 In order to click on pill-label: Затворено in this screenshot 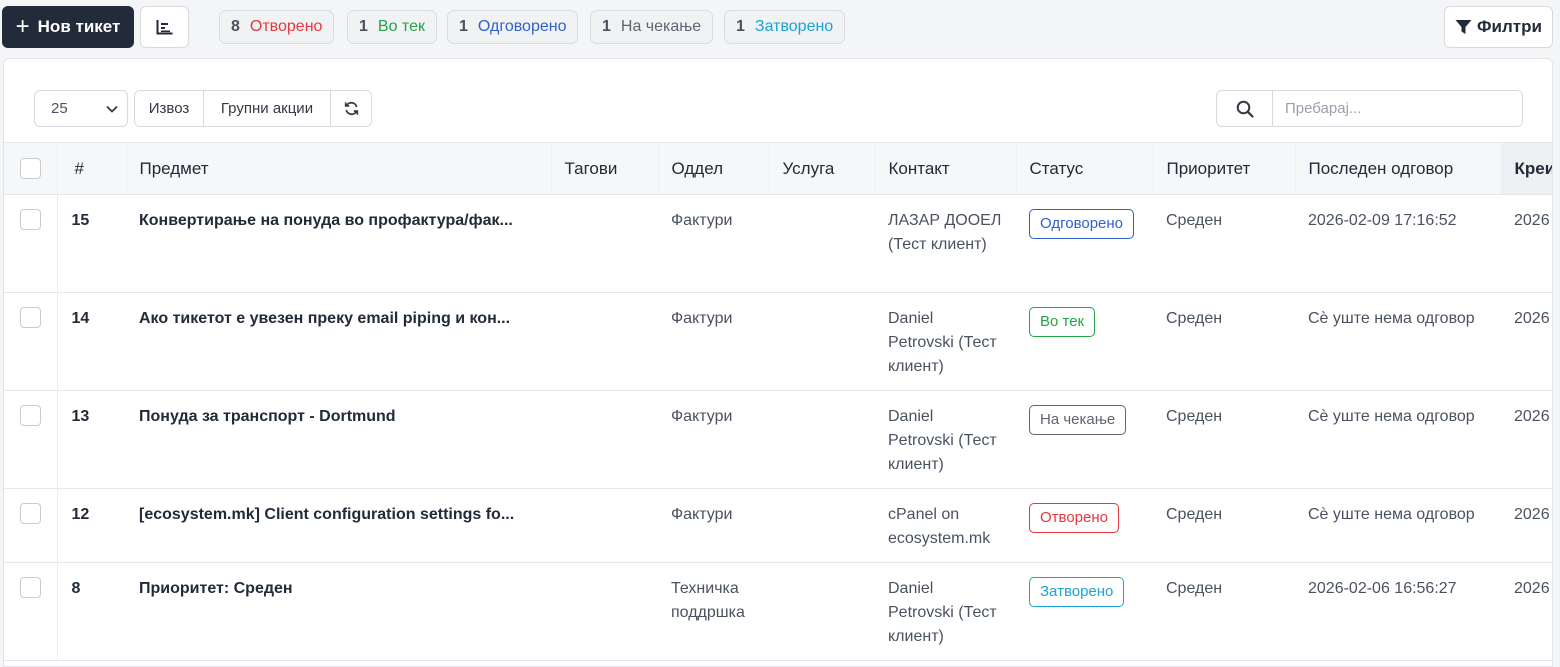, I will do `click(794, 26)`.